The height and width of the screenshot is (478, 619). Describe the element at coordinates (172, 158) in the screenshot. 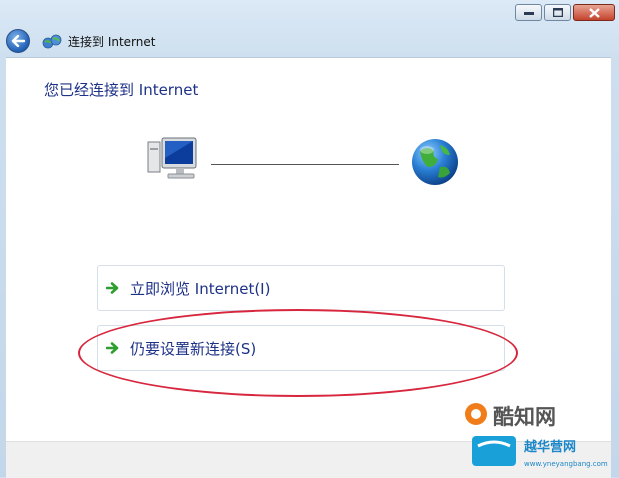

I see `computer-icon` at that location.